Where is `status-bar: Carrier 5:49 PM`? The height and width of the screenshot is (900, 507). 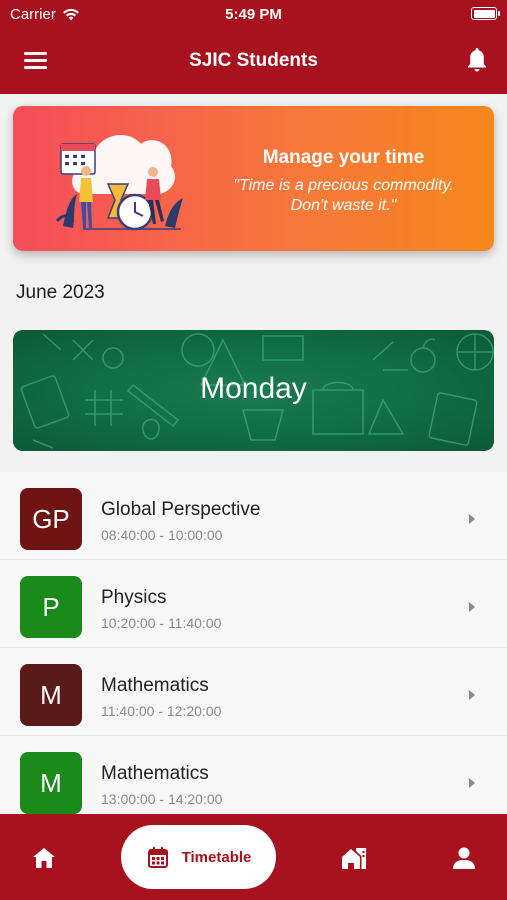 status-bar: Carrier 5:49 PM is located at coordinates (253, 14).